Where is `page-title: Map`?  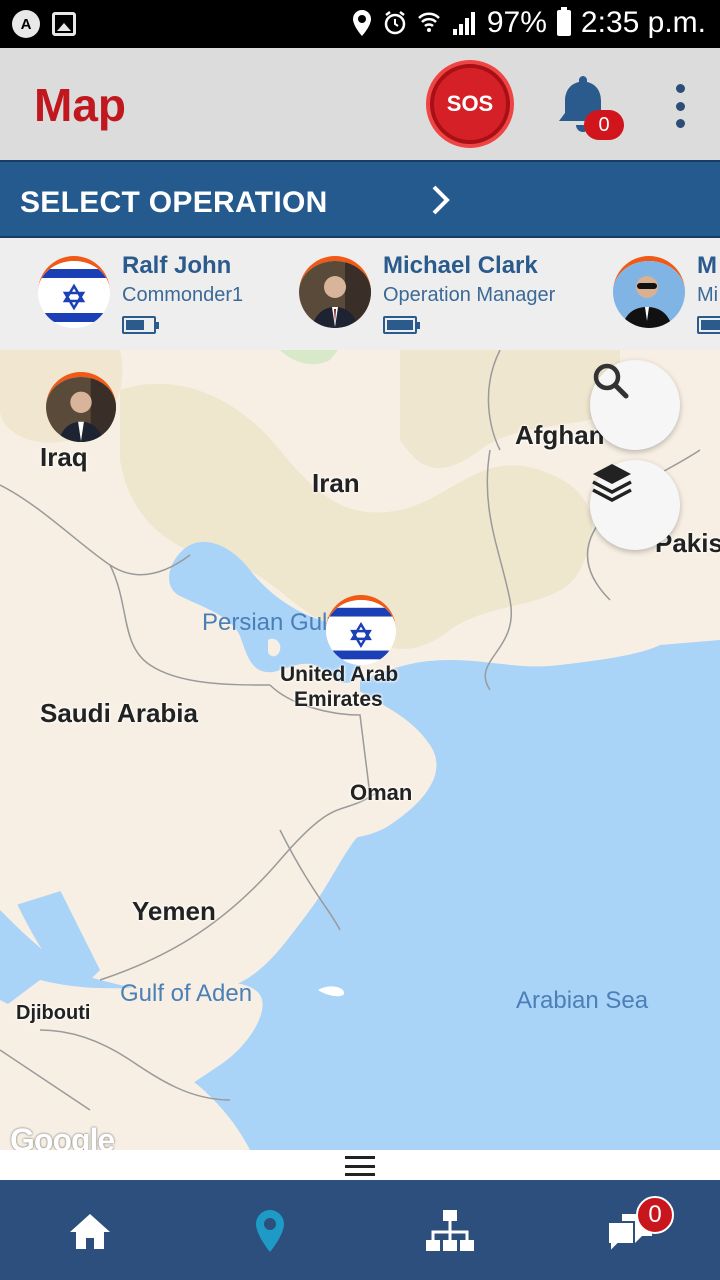
page-title: Map is located at coordinates (80, 105).